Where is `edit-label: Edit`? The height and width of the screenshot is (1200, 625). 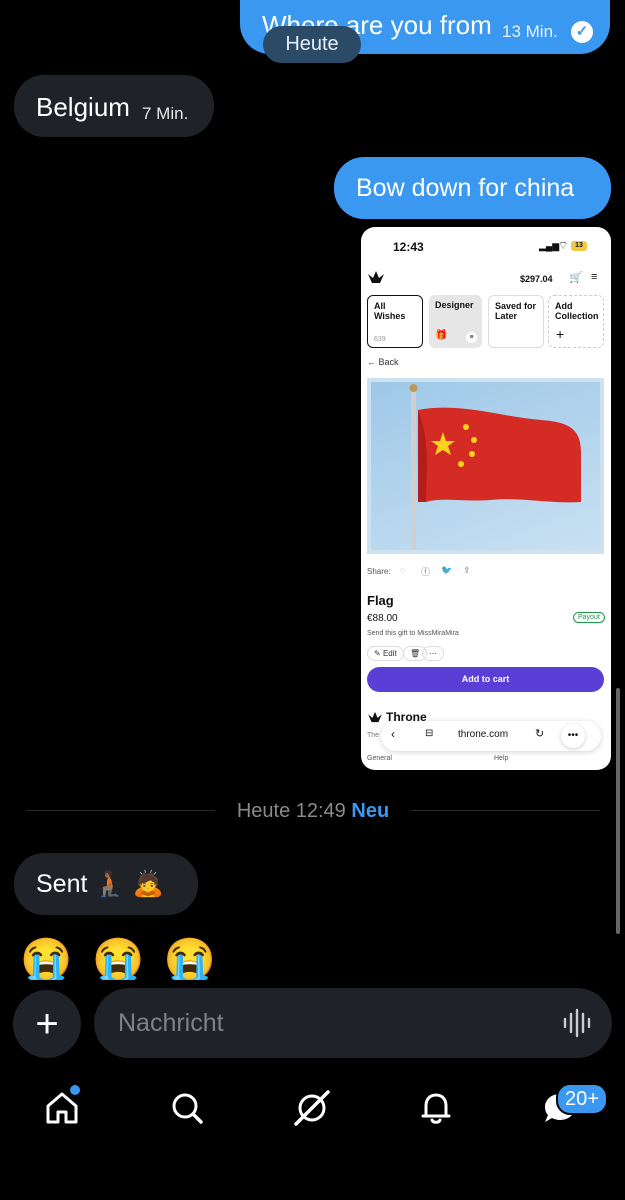 edit-label: Edit is located at coordinates (389, 653).